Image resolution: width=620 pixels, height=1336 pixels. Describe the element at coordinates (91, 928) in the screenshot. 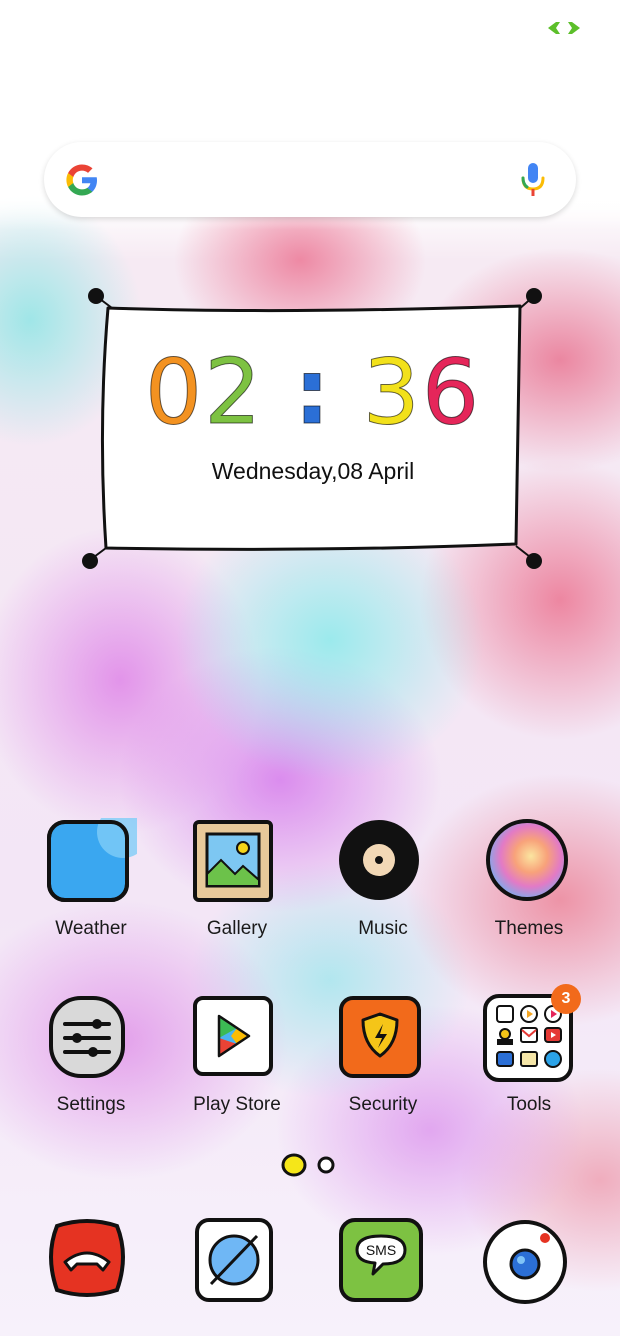

I see `app-label: Weather` at that location.